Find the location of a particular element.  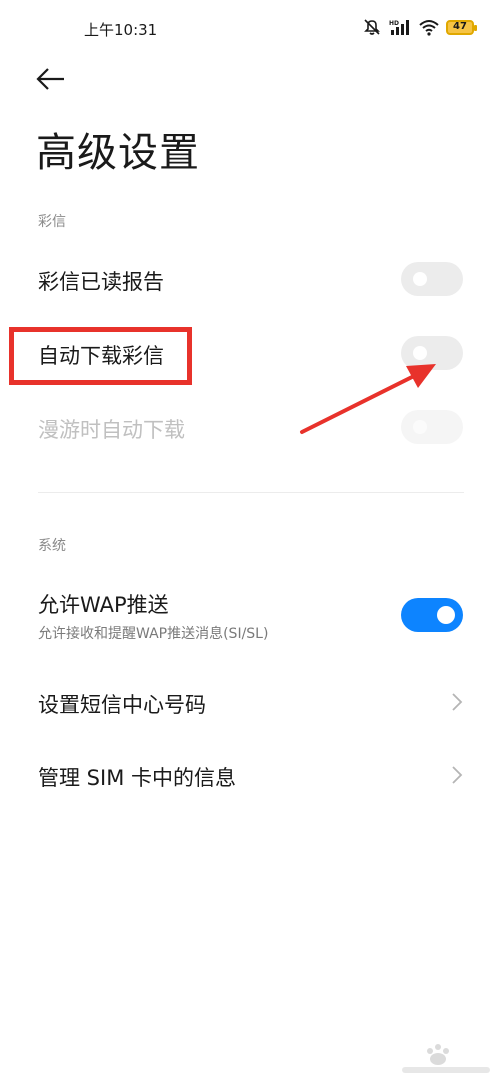

section-divider is located at coordinates (251, 492).